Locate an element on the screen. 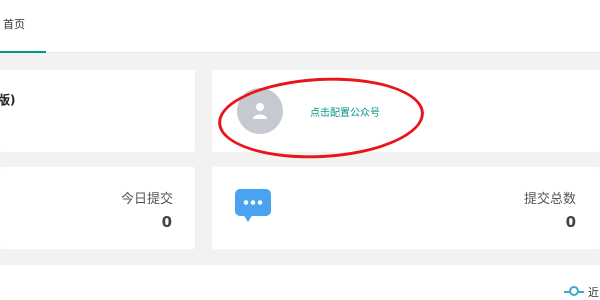  account-card: 版) is located at coordinates (97, 111).